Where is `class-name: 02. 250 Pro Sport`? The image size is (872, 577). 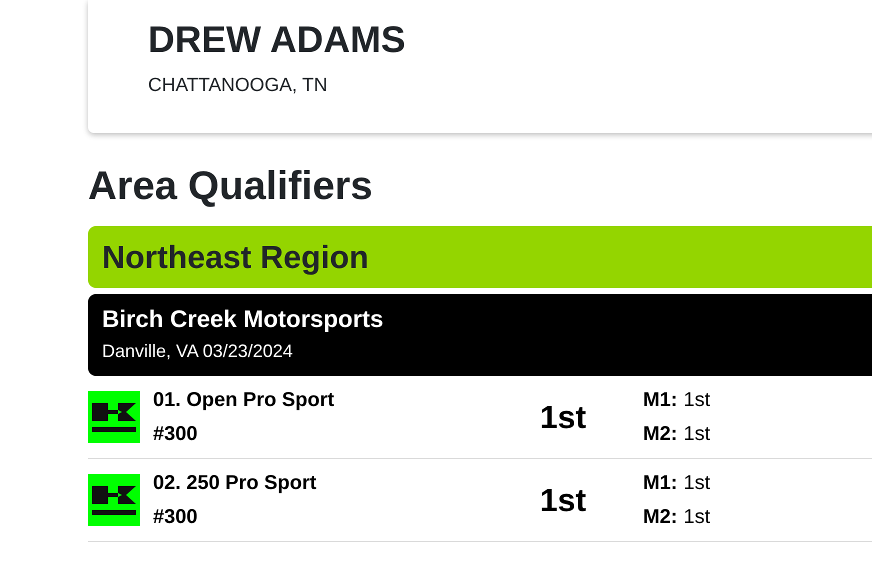 class-name: 02. 250 Pro Sport is located at coordinates (235, 483).